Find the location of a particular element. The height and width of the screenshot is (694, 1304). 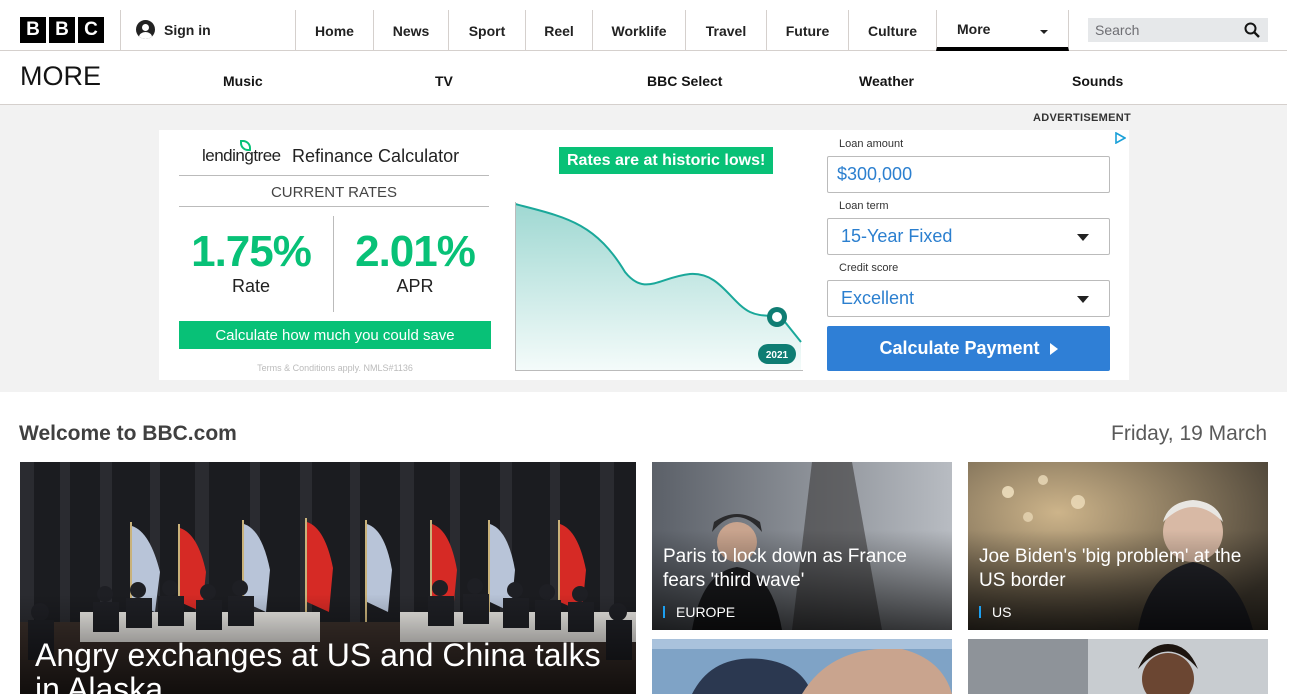

subnav-bbc-select: BBC Select is located at coordinates (684, 81).